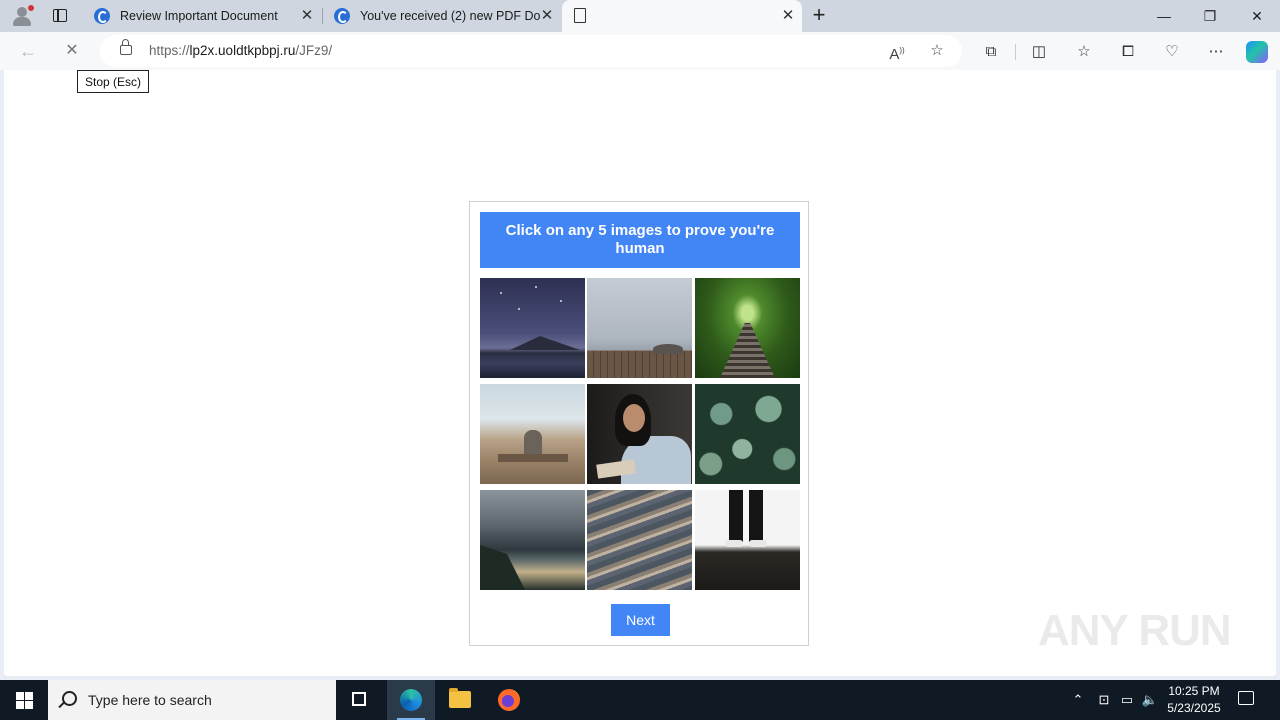  I want to click on stop-tooltip: Stop (Esc), so click(113, 81).